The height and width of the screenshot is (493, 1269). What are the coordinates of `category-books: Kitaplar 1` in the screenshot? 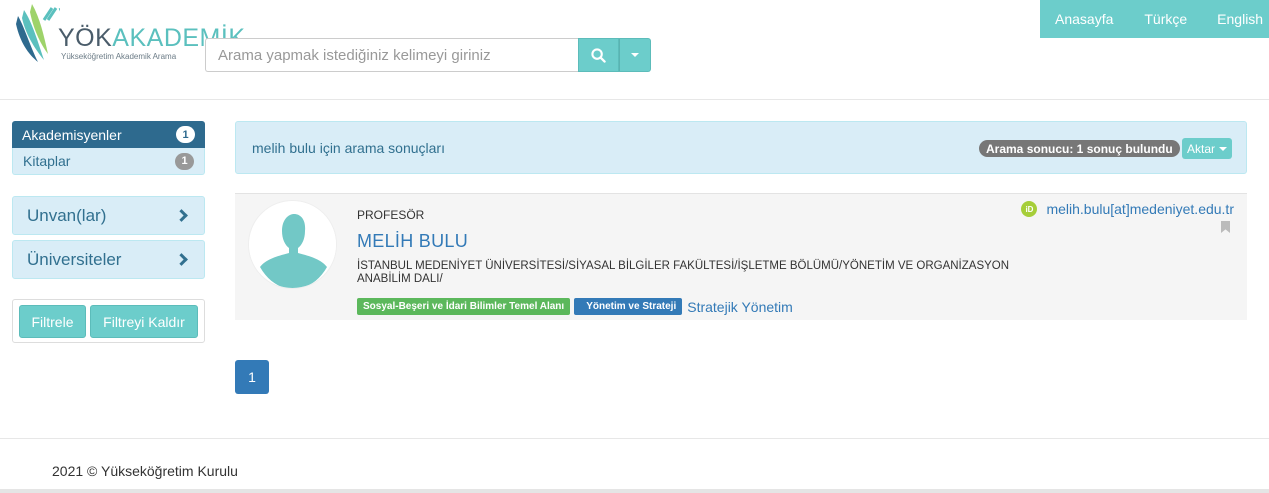 It's located at (108, 161).